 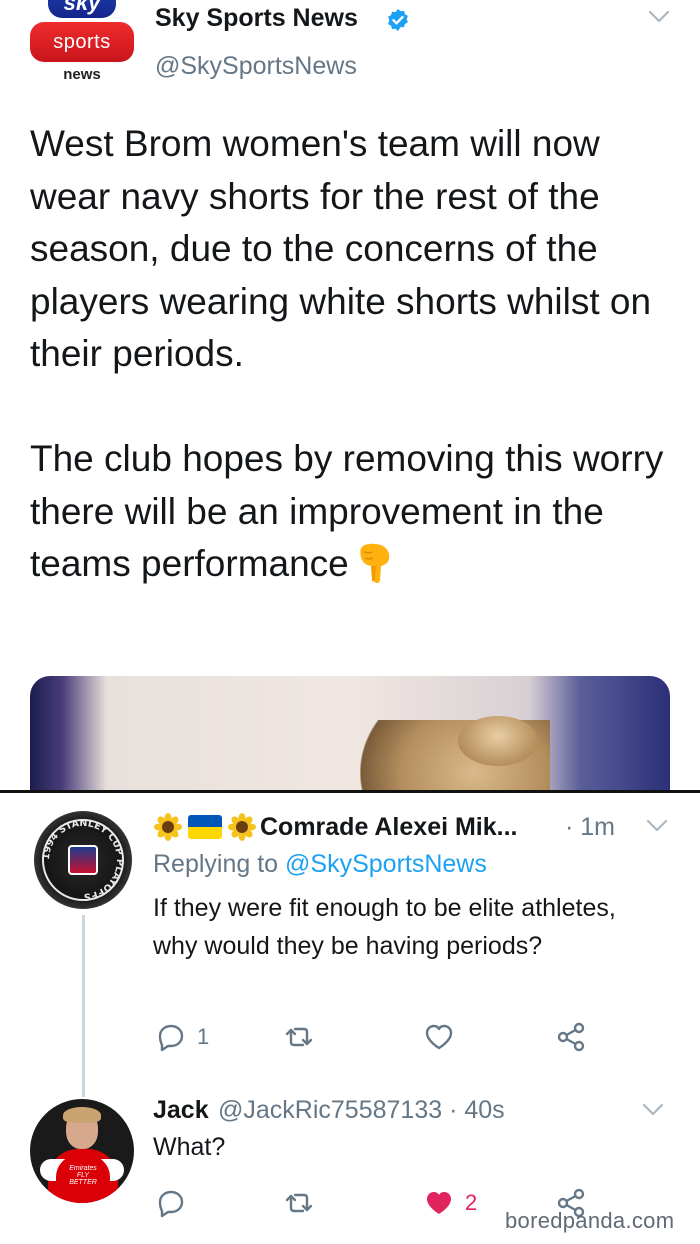 I want to click on reply-button, so click(x=176, y=1203).